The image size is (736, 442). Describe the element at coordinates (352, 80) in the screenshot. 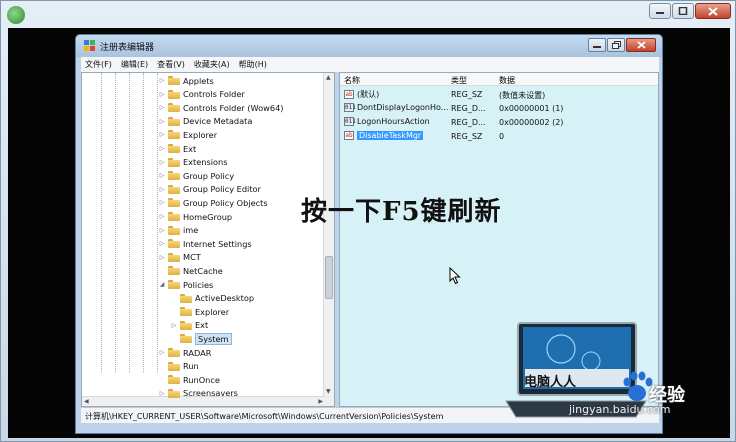

I see `column-name: 名称` at that location.